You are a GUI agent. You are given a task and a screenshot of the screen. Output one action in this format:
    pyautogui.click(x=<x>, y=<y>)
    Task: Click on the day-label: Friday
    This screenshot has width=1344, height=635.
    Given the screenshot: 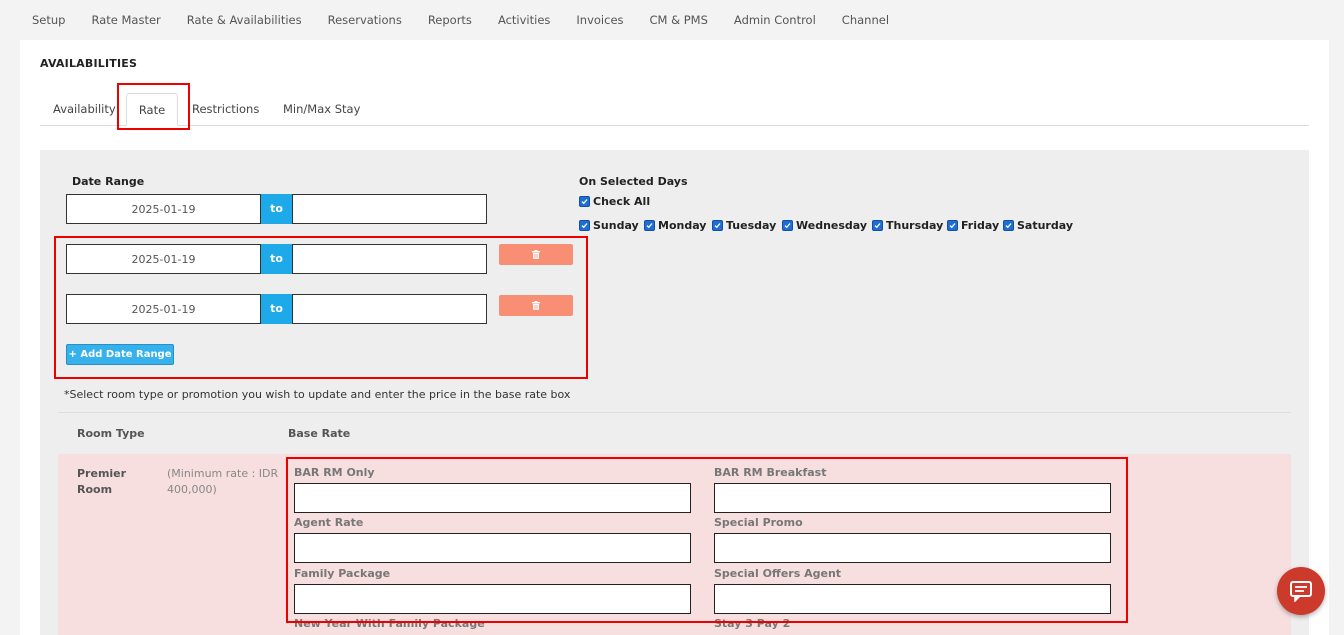 What is the action you would take?
    pyautogui.click(x=980, y=225)
    